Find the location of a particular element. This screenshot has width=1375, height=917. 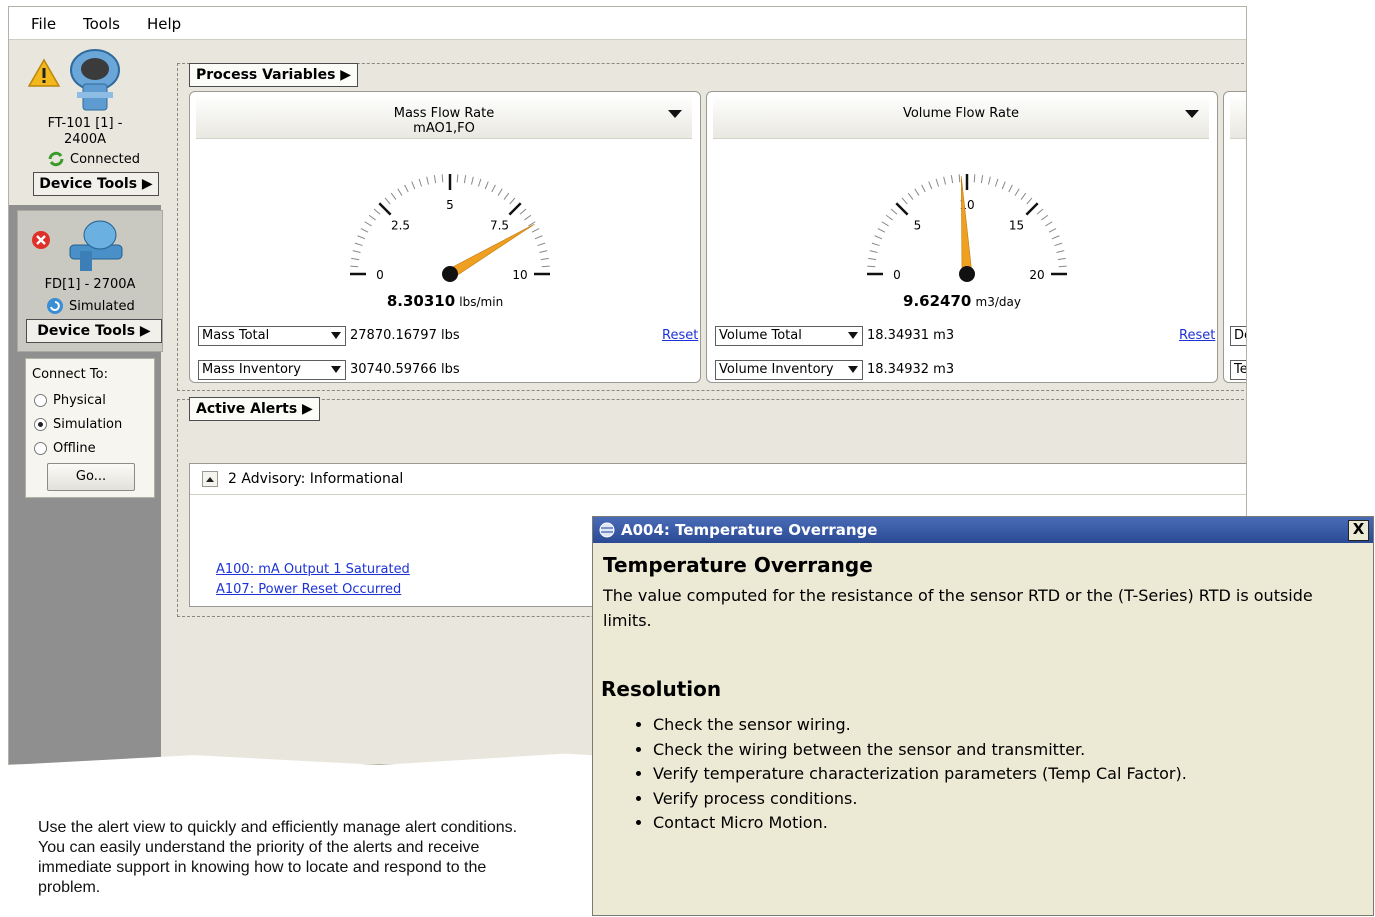

alert-link: A107: Power Reset Occurred is located at coordinates (308, 589).